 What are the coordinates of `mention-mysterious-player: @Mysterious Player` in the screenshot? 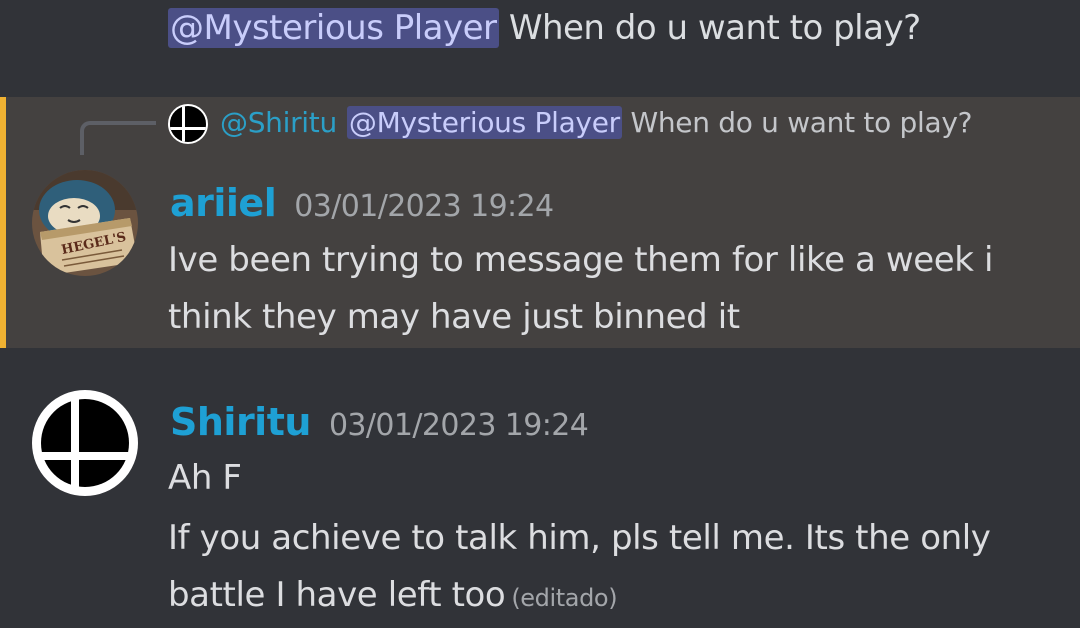 It's located at (333, 28).